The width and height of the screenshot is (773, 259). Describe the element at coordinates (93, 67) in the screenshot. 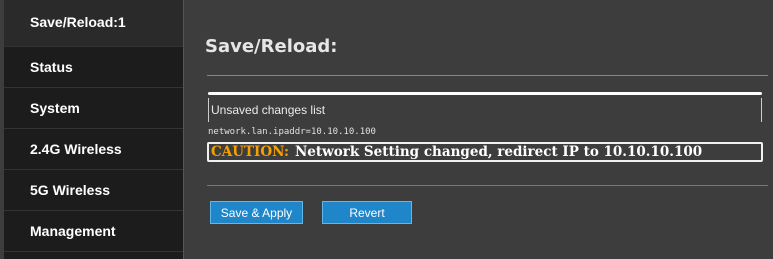

I see `sidebar-item-status: Status` at that location.